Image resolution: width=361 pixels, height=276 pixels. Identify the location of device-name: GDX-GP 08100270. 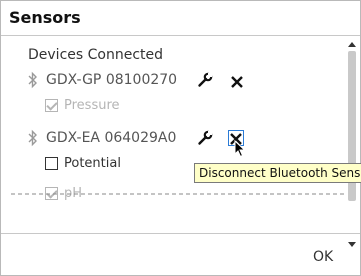
(112, 80).